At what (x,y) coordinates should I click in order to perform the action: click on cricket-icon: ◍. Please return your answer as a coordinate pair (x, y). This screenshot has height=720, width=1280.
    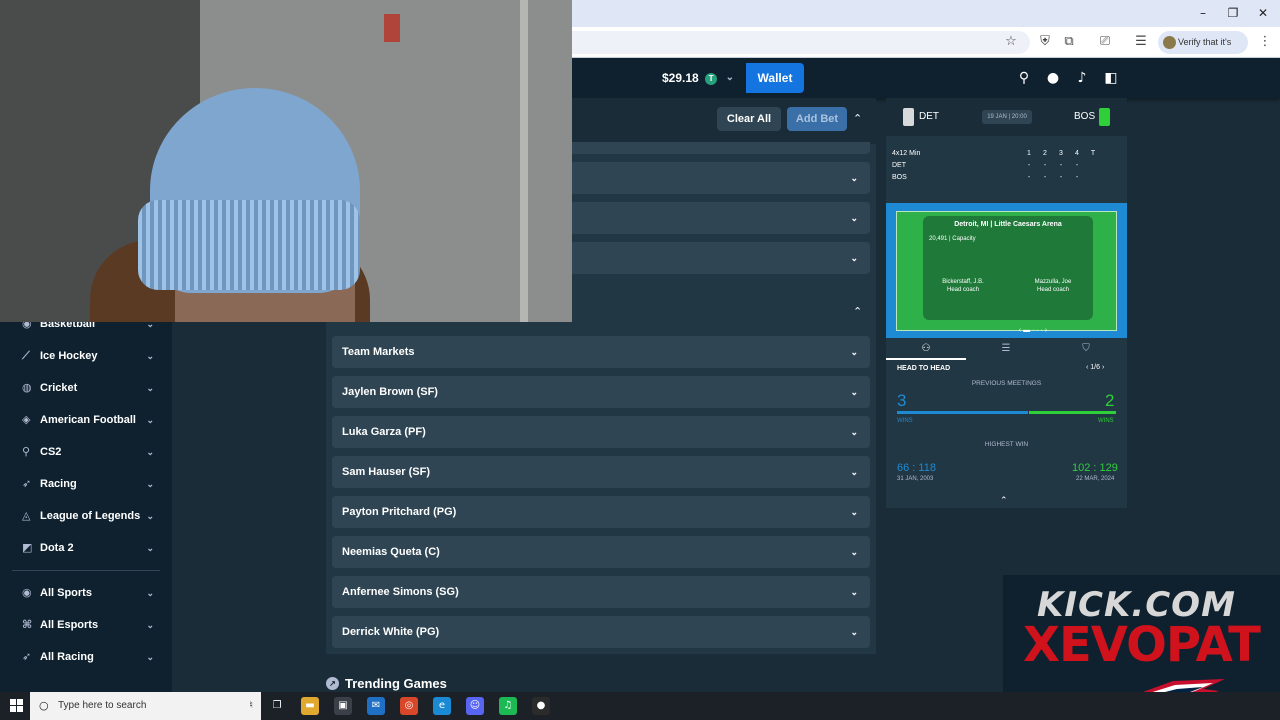
    Looking at the image, I should click on (27, 387).